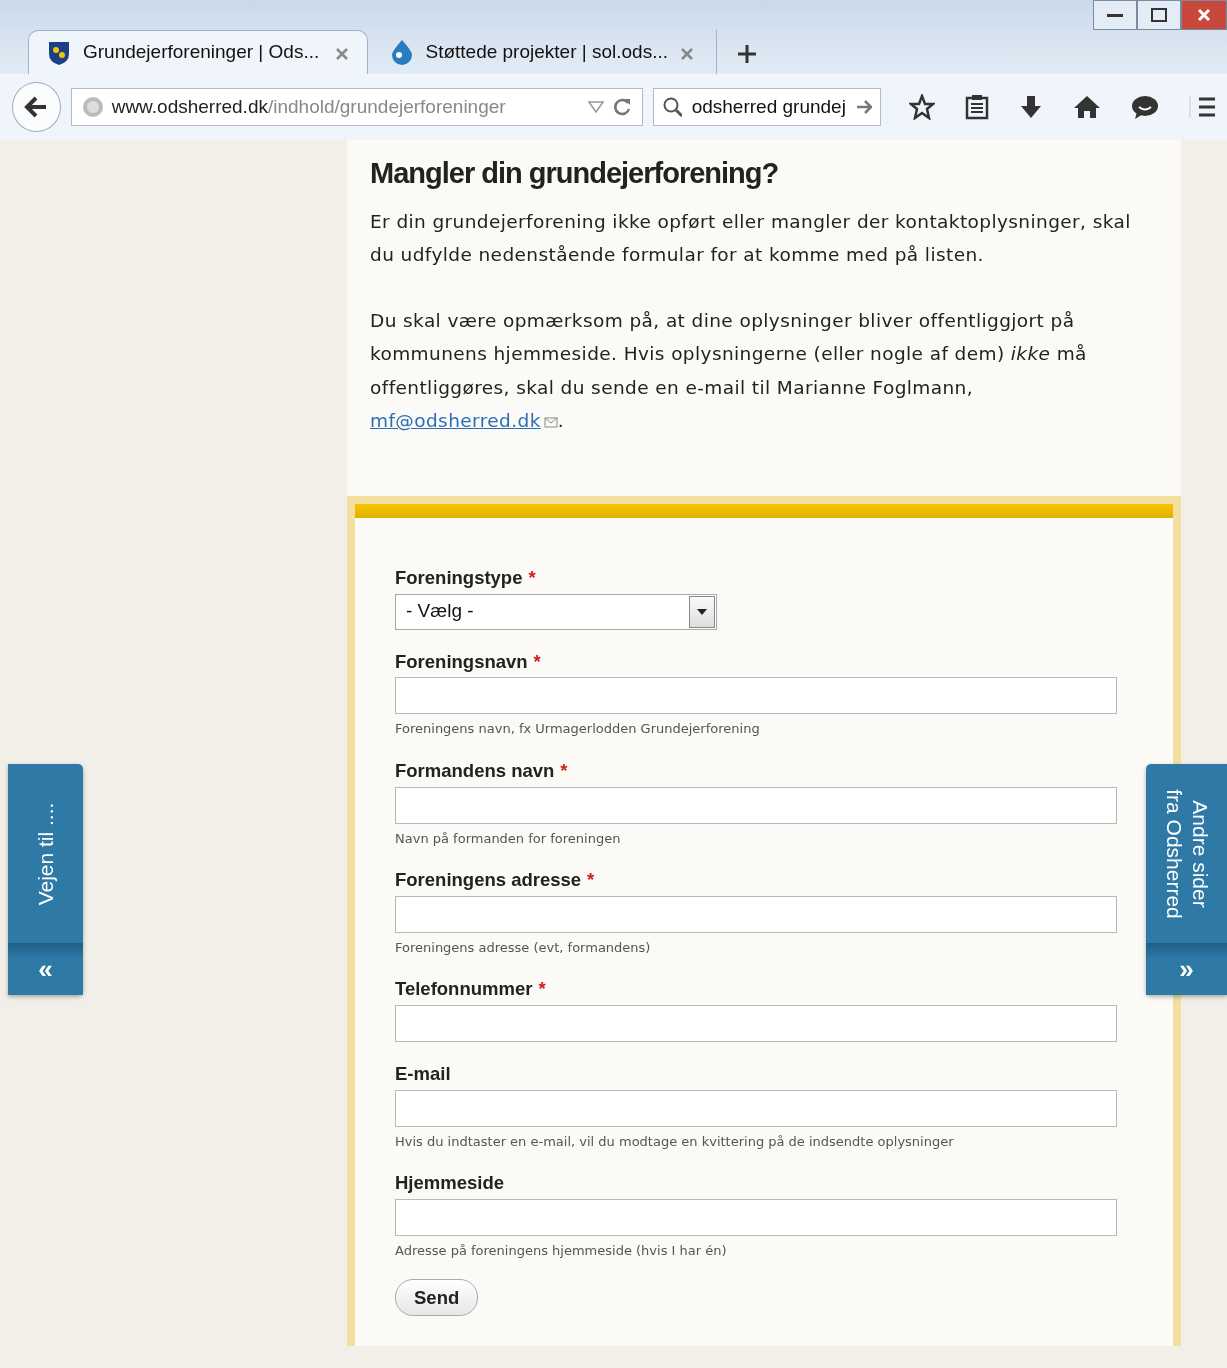 The height and width of the screenshot is (1368, 1227). I want to click on url-path: /indhold/grundejerforeninger, so click(386, 106).